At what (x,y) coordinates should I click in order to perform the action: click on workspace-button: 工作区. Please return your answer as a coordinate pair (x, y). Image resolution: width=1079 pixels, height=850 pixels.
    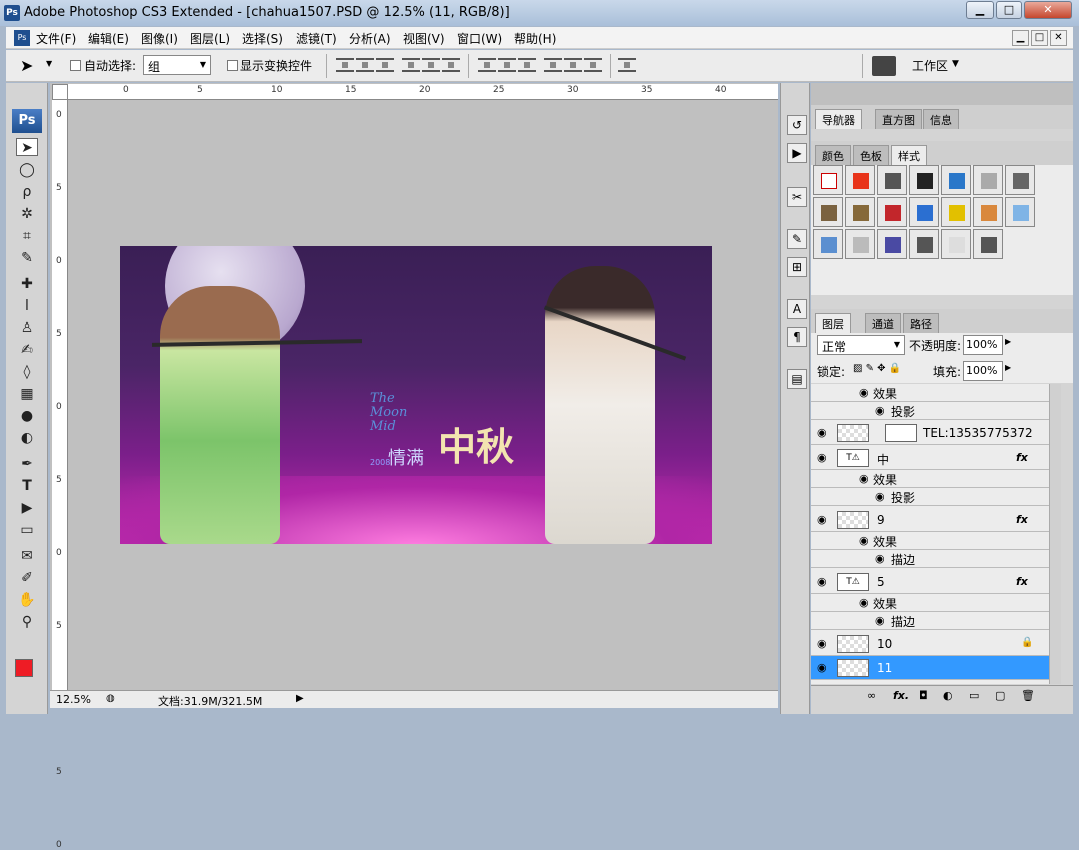
    Looking at the image, I should click on (930, 65).